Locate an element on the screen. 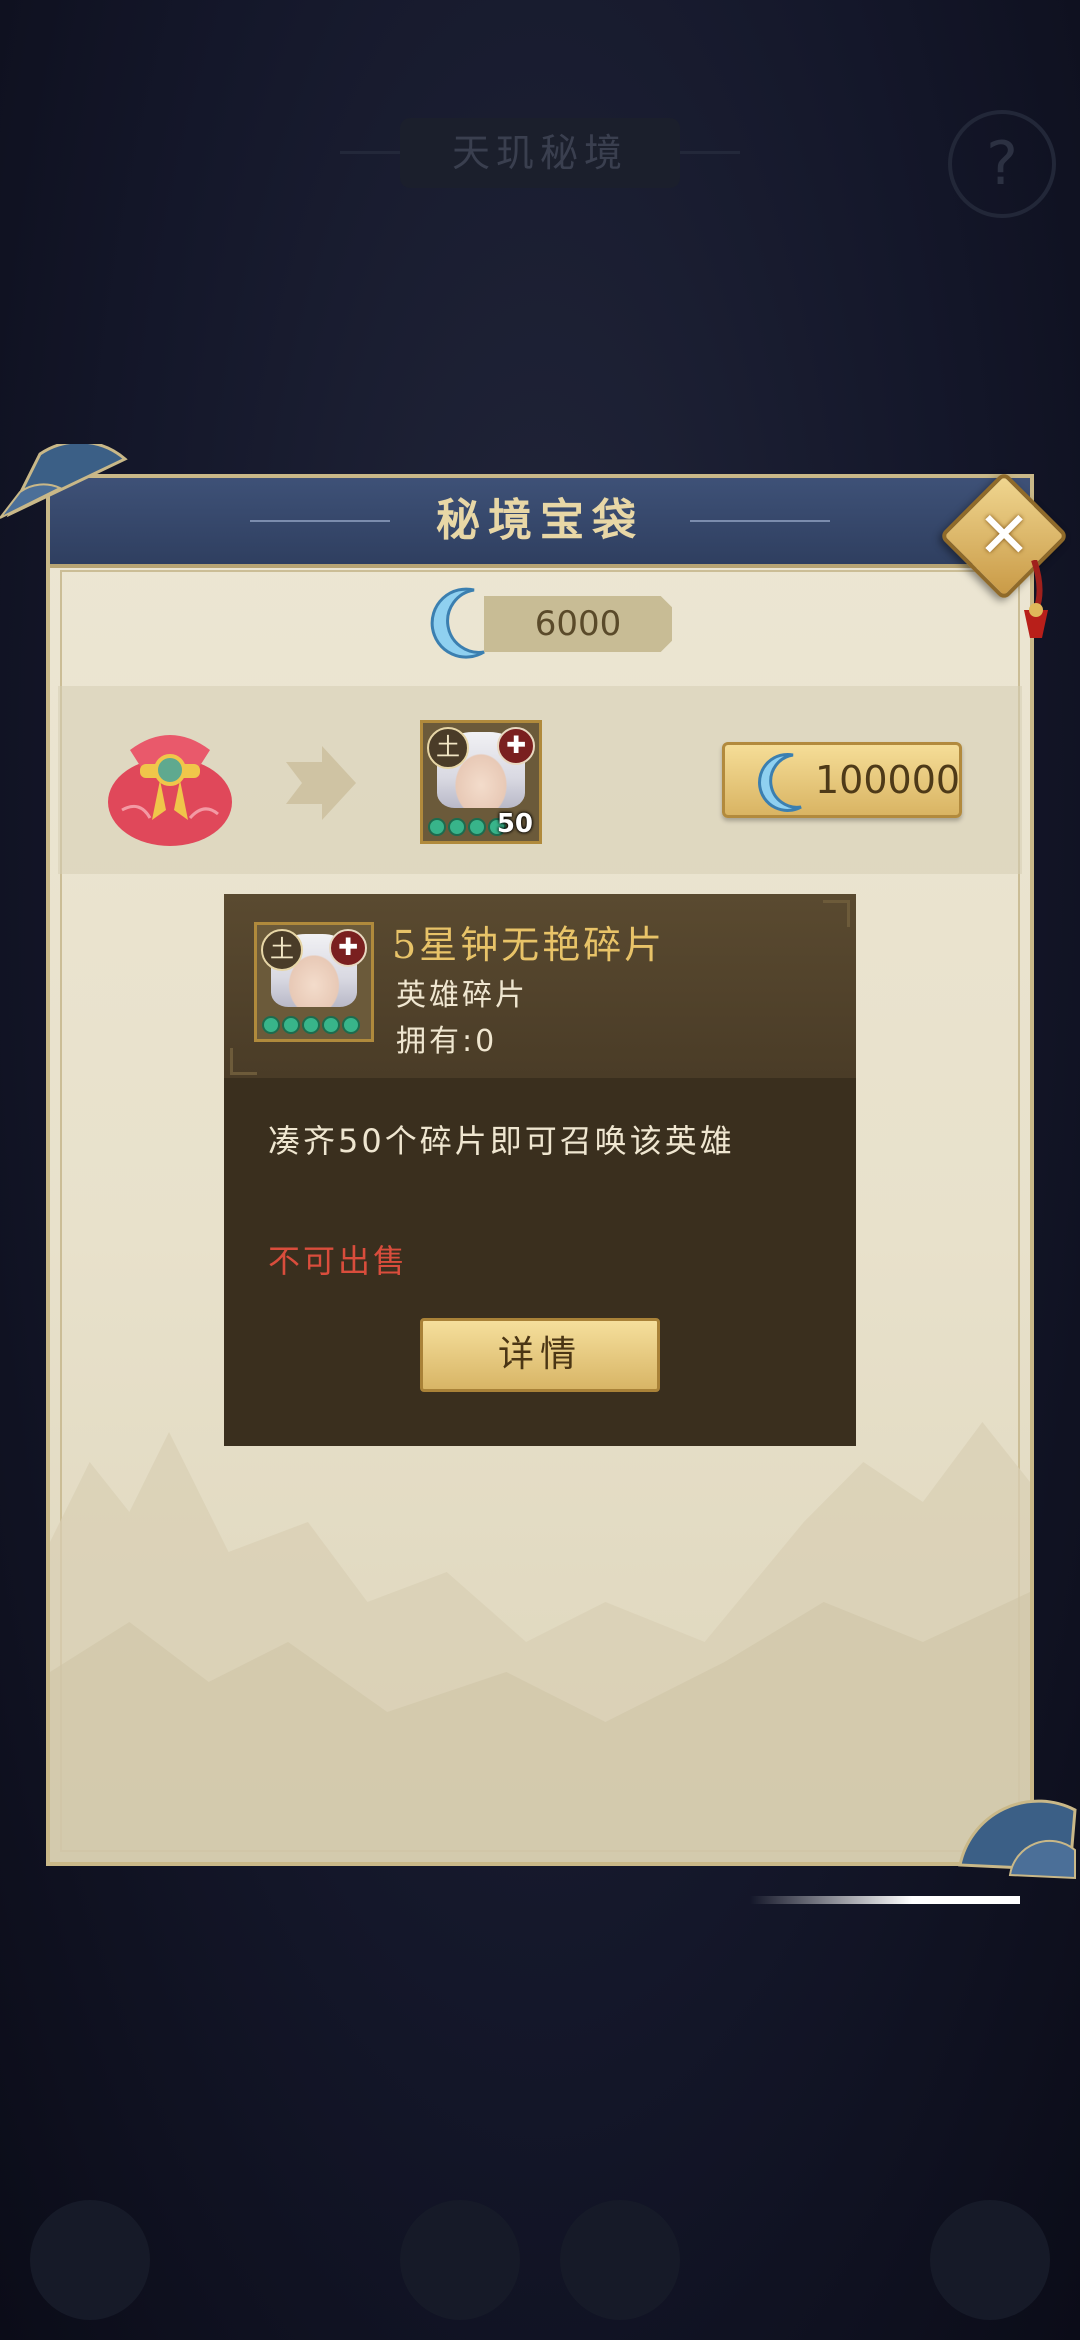 Image resolution: width=1080 pixels, height=2340 pixels. fragment-count: 50 is located at coordinates (514, 824).